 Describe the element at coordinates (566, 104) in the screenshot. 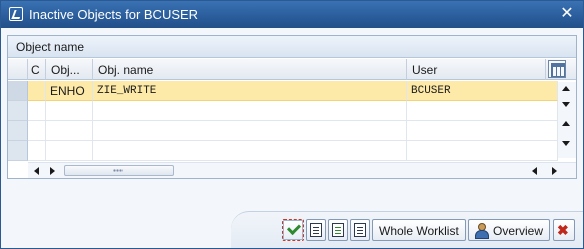

I see `scroll-page-down-icon` at that location.